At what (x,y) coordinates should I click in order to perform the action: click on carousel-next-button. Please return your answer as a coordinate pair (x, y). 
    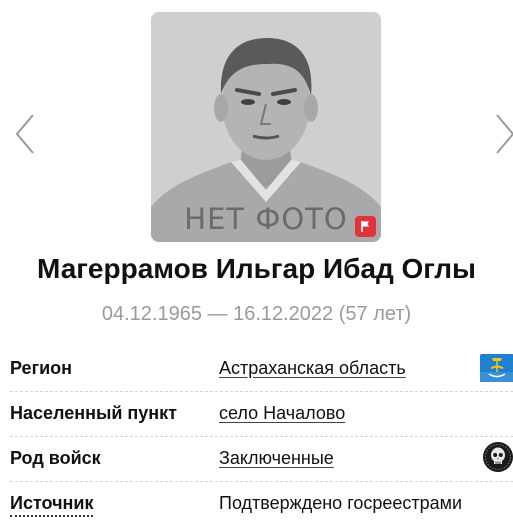
    Looking at the image, I should click on (503, 134).